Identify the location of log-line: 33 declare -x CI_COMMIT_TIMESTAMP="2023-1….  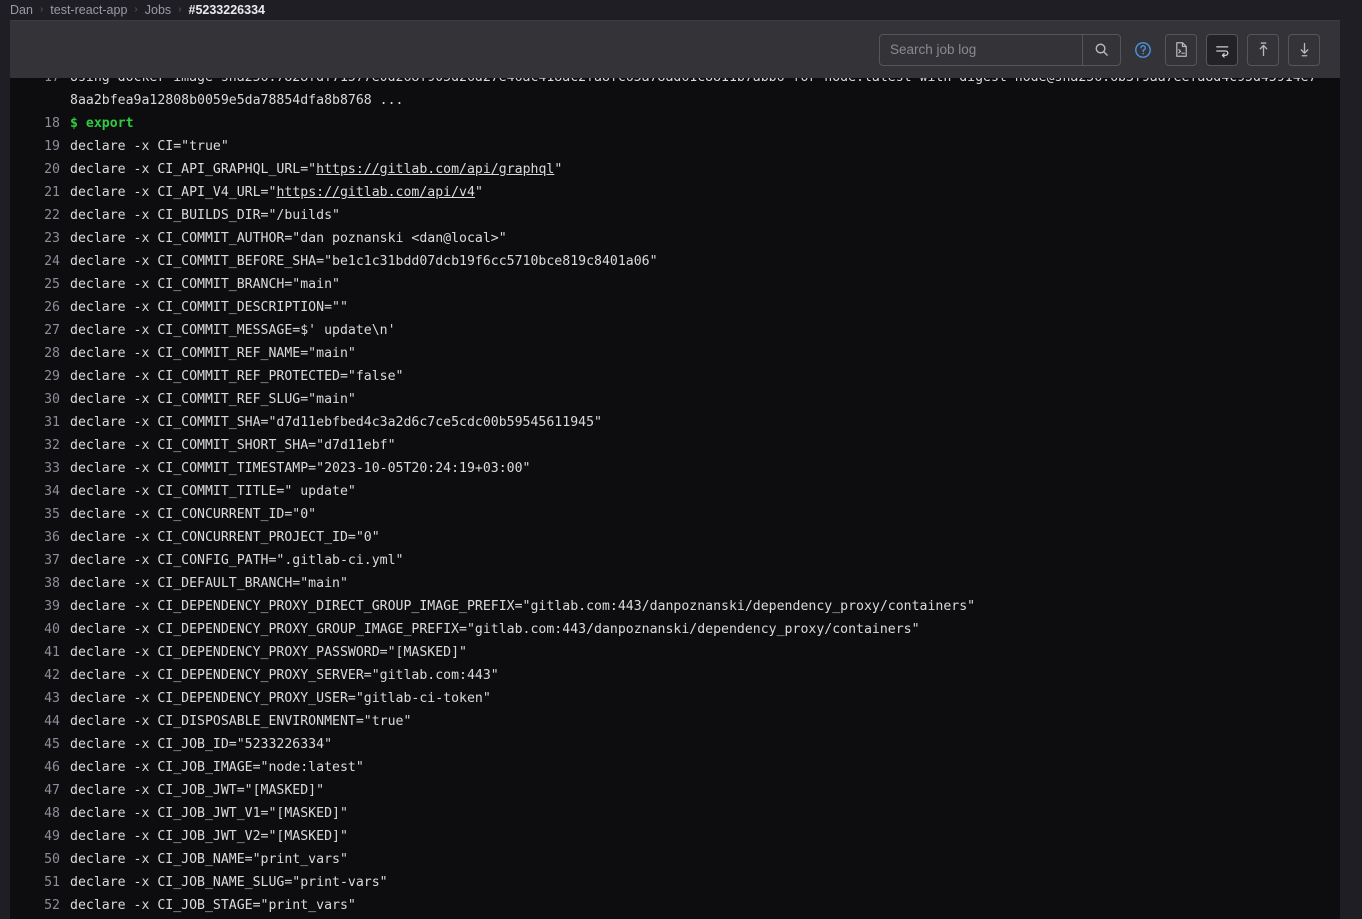
(675, 468).